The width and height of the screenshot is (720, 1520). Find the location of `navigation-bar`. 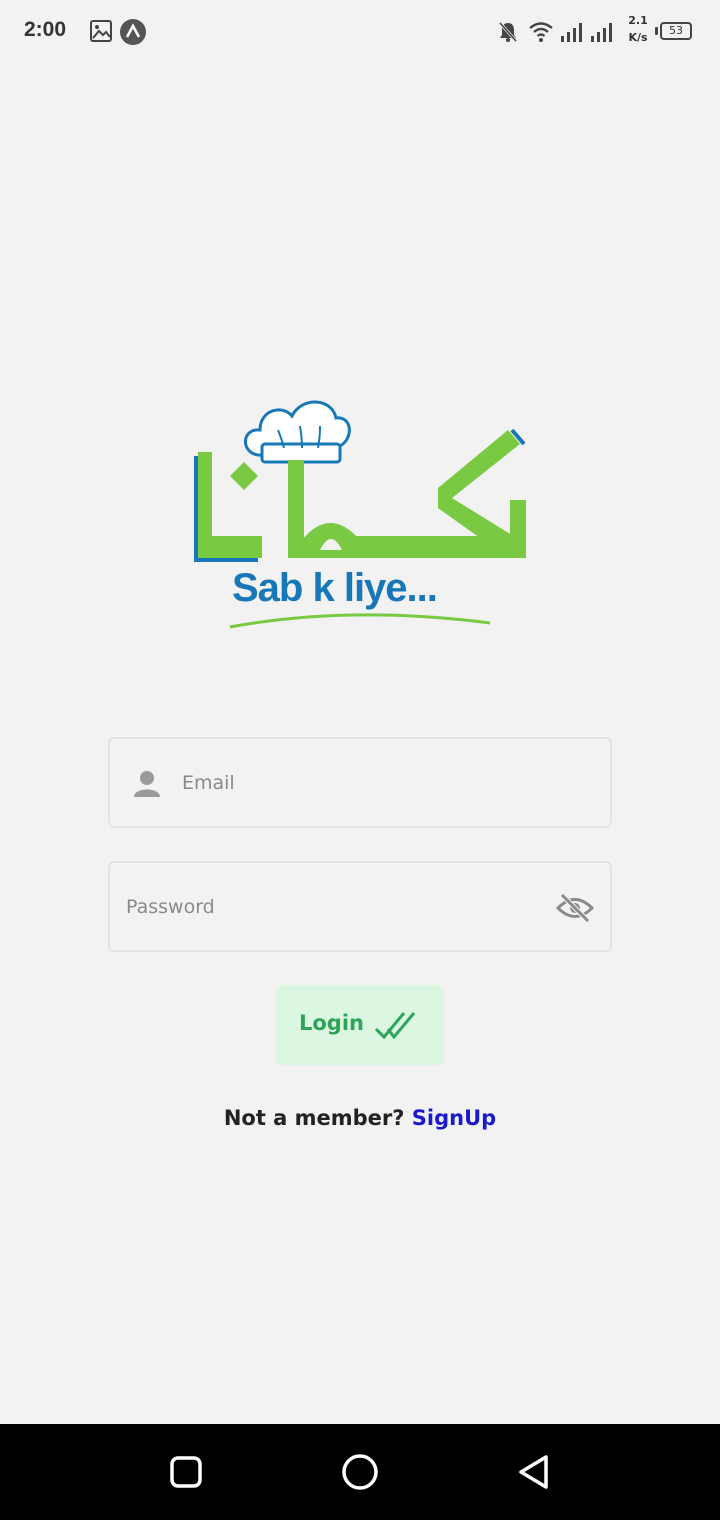

navigation-bar is located at coordinates (360, 1472).